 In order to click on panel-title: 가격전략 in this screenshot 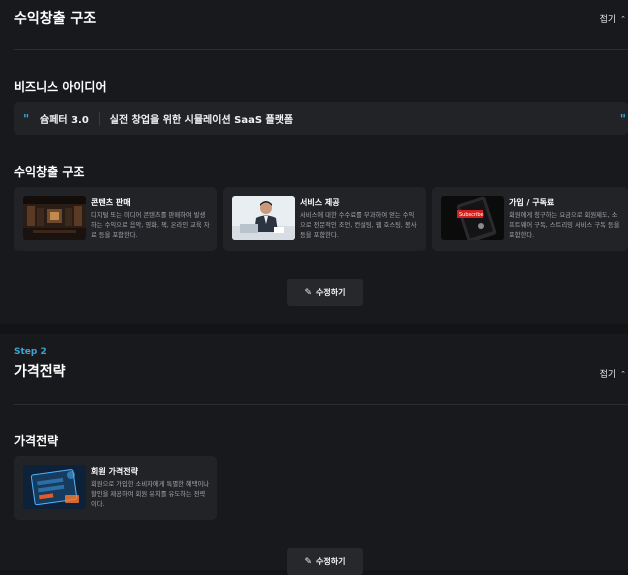, I will do `click(40, 372)`.